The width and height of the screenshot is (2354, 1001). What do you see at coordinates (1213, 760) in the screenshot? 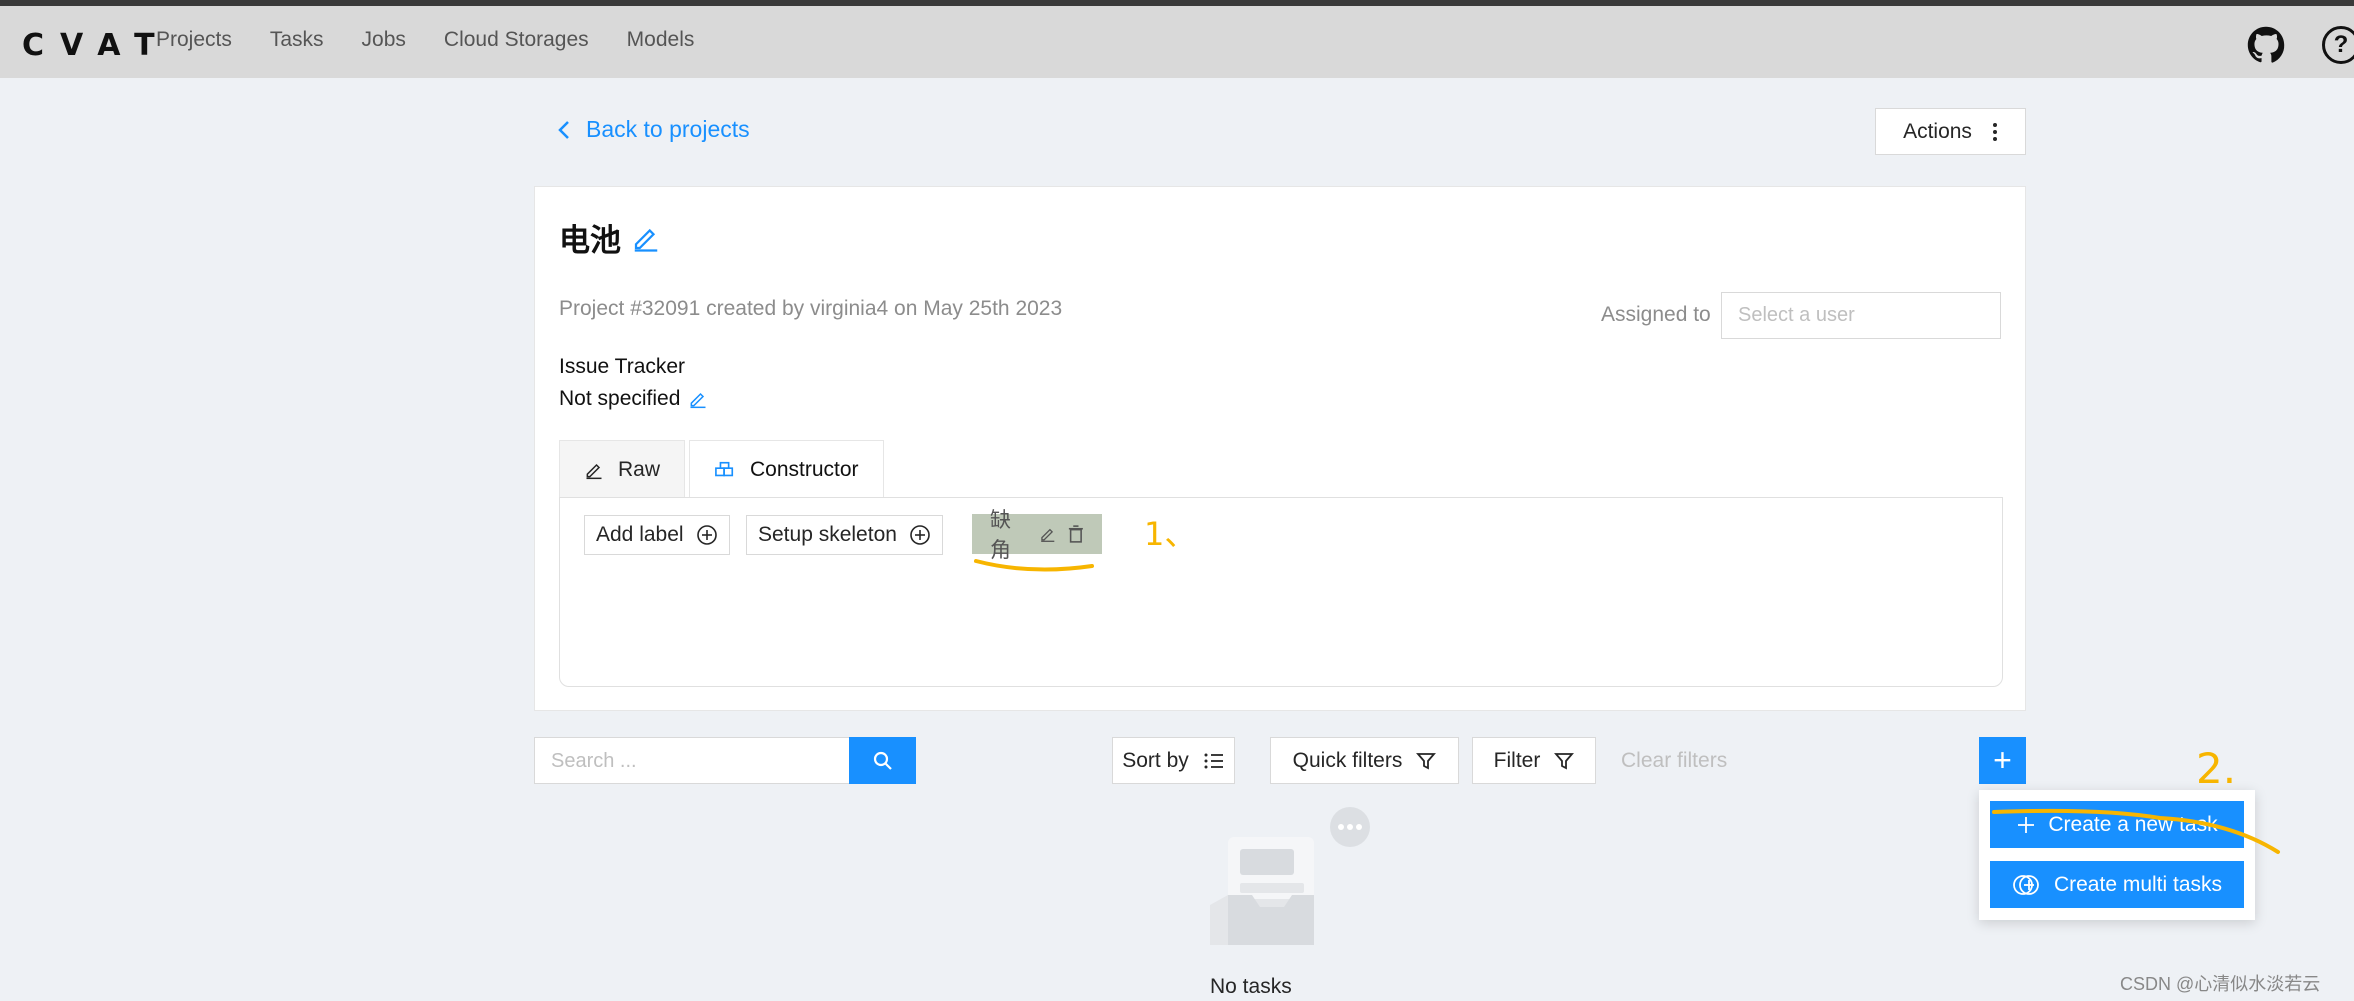
I see `ordered-list-icon` at bounding box center [1213, 760].